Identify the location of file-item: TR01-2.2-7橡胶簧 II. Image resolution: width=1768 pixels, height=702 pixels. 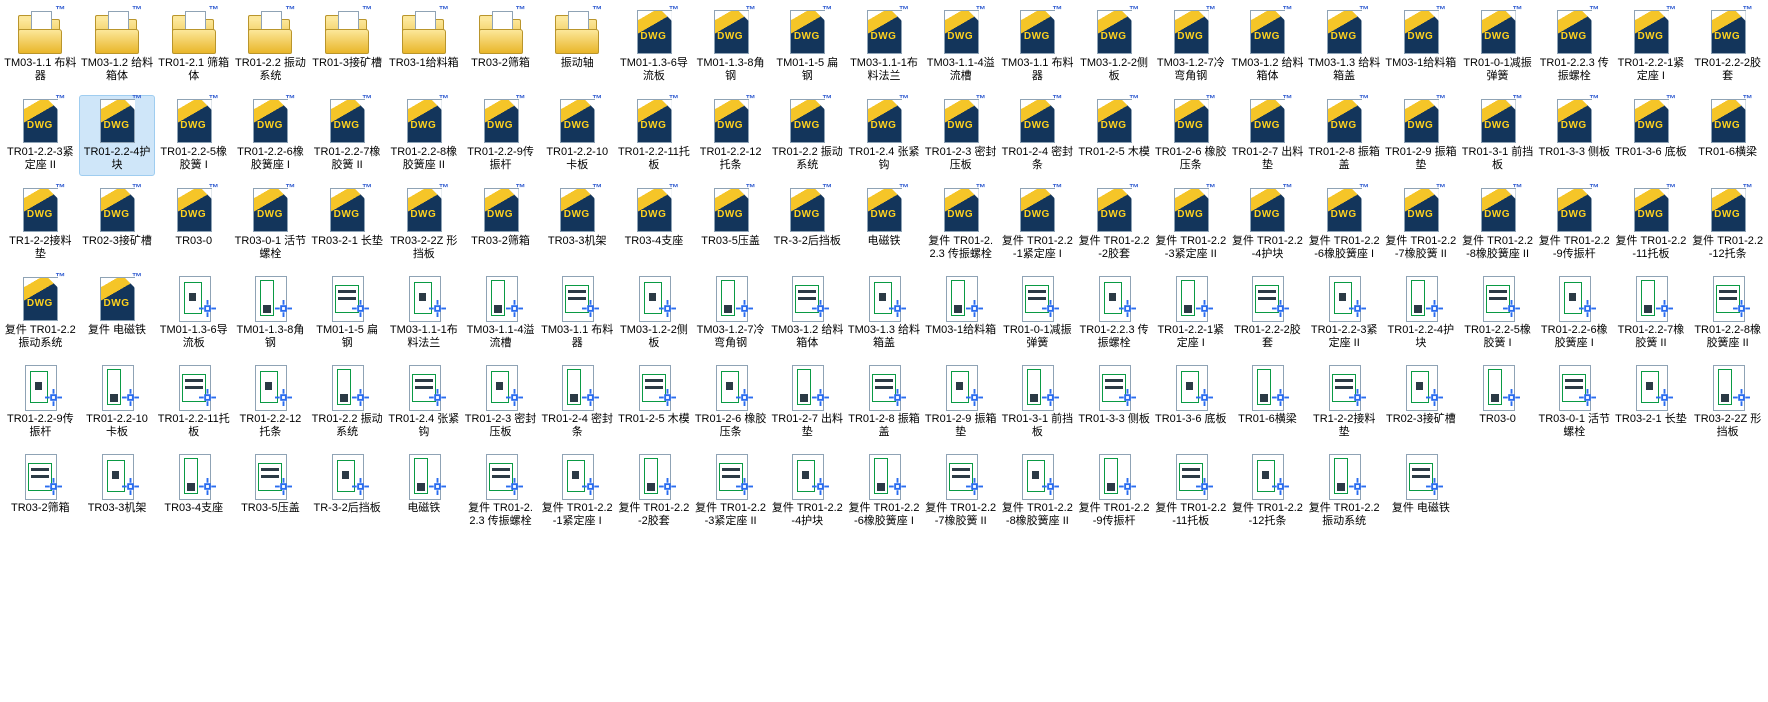
(1651, 313).